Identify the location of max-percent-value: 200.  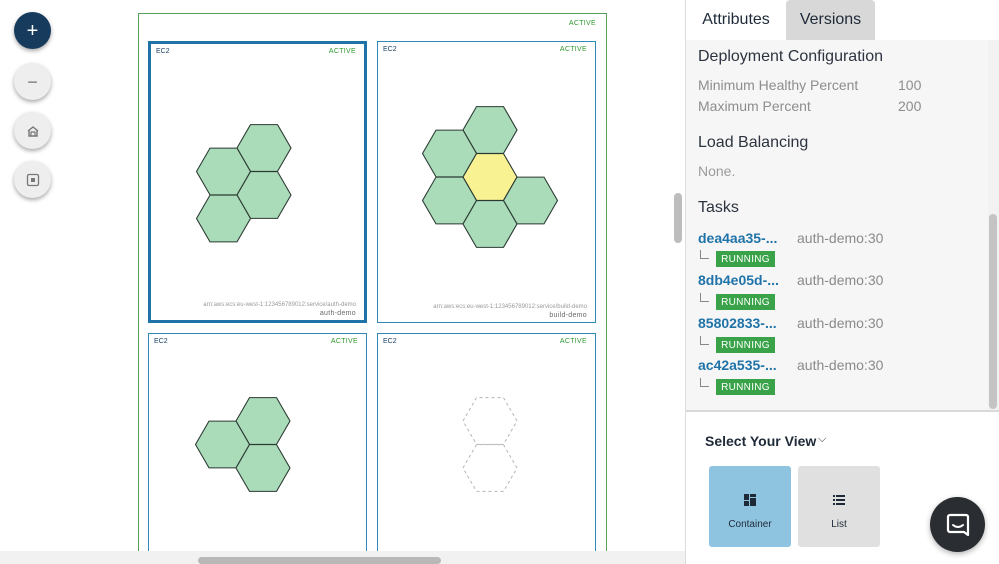
(910, 106).